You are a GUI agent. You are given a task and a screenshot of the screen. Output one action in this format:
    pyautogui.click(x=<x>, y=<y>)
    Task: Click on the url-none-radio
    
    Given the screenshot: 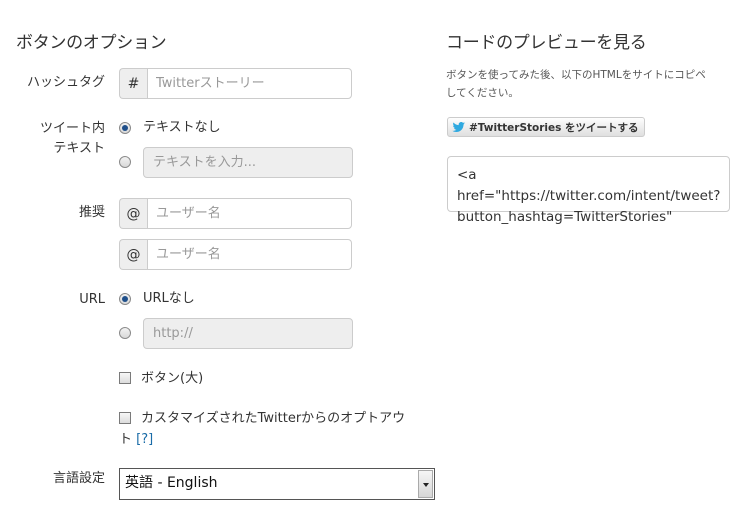 What is the action you would take?
    pyautogui.click(x=125, y=299)
    